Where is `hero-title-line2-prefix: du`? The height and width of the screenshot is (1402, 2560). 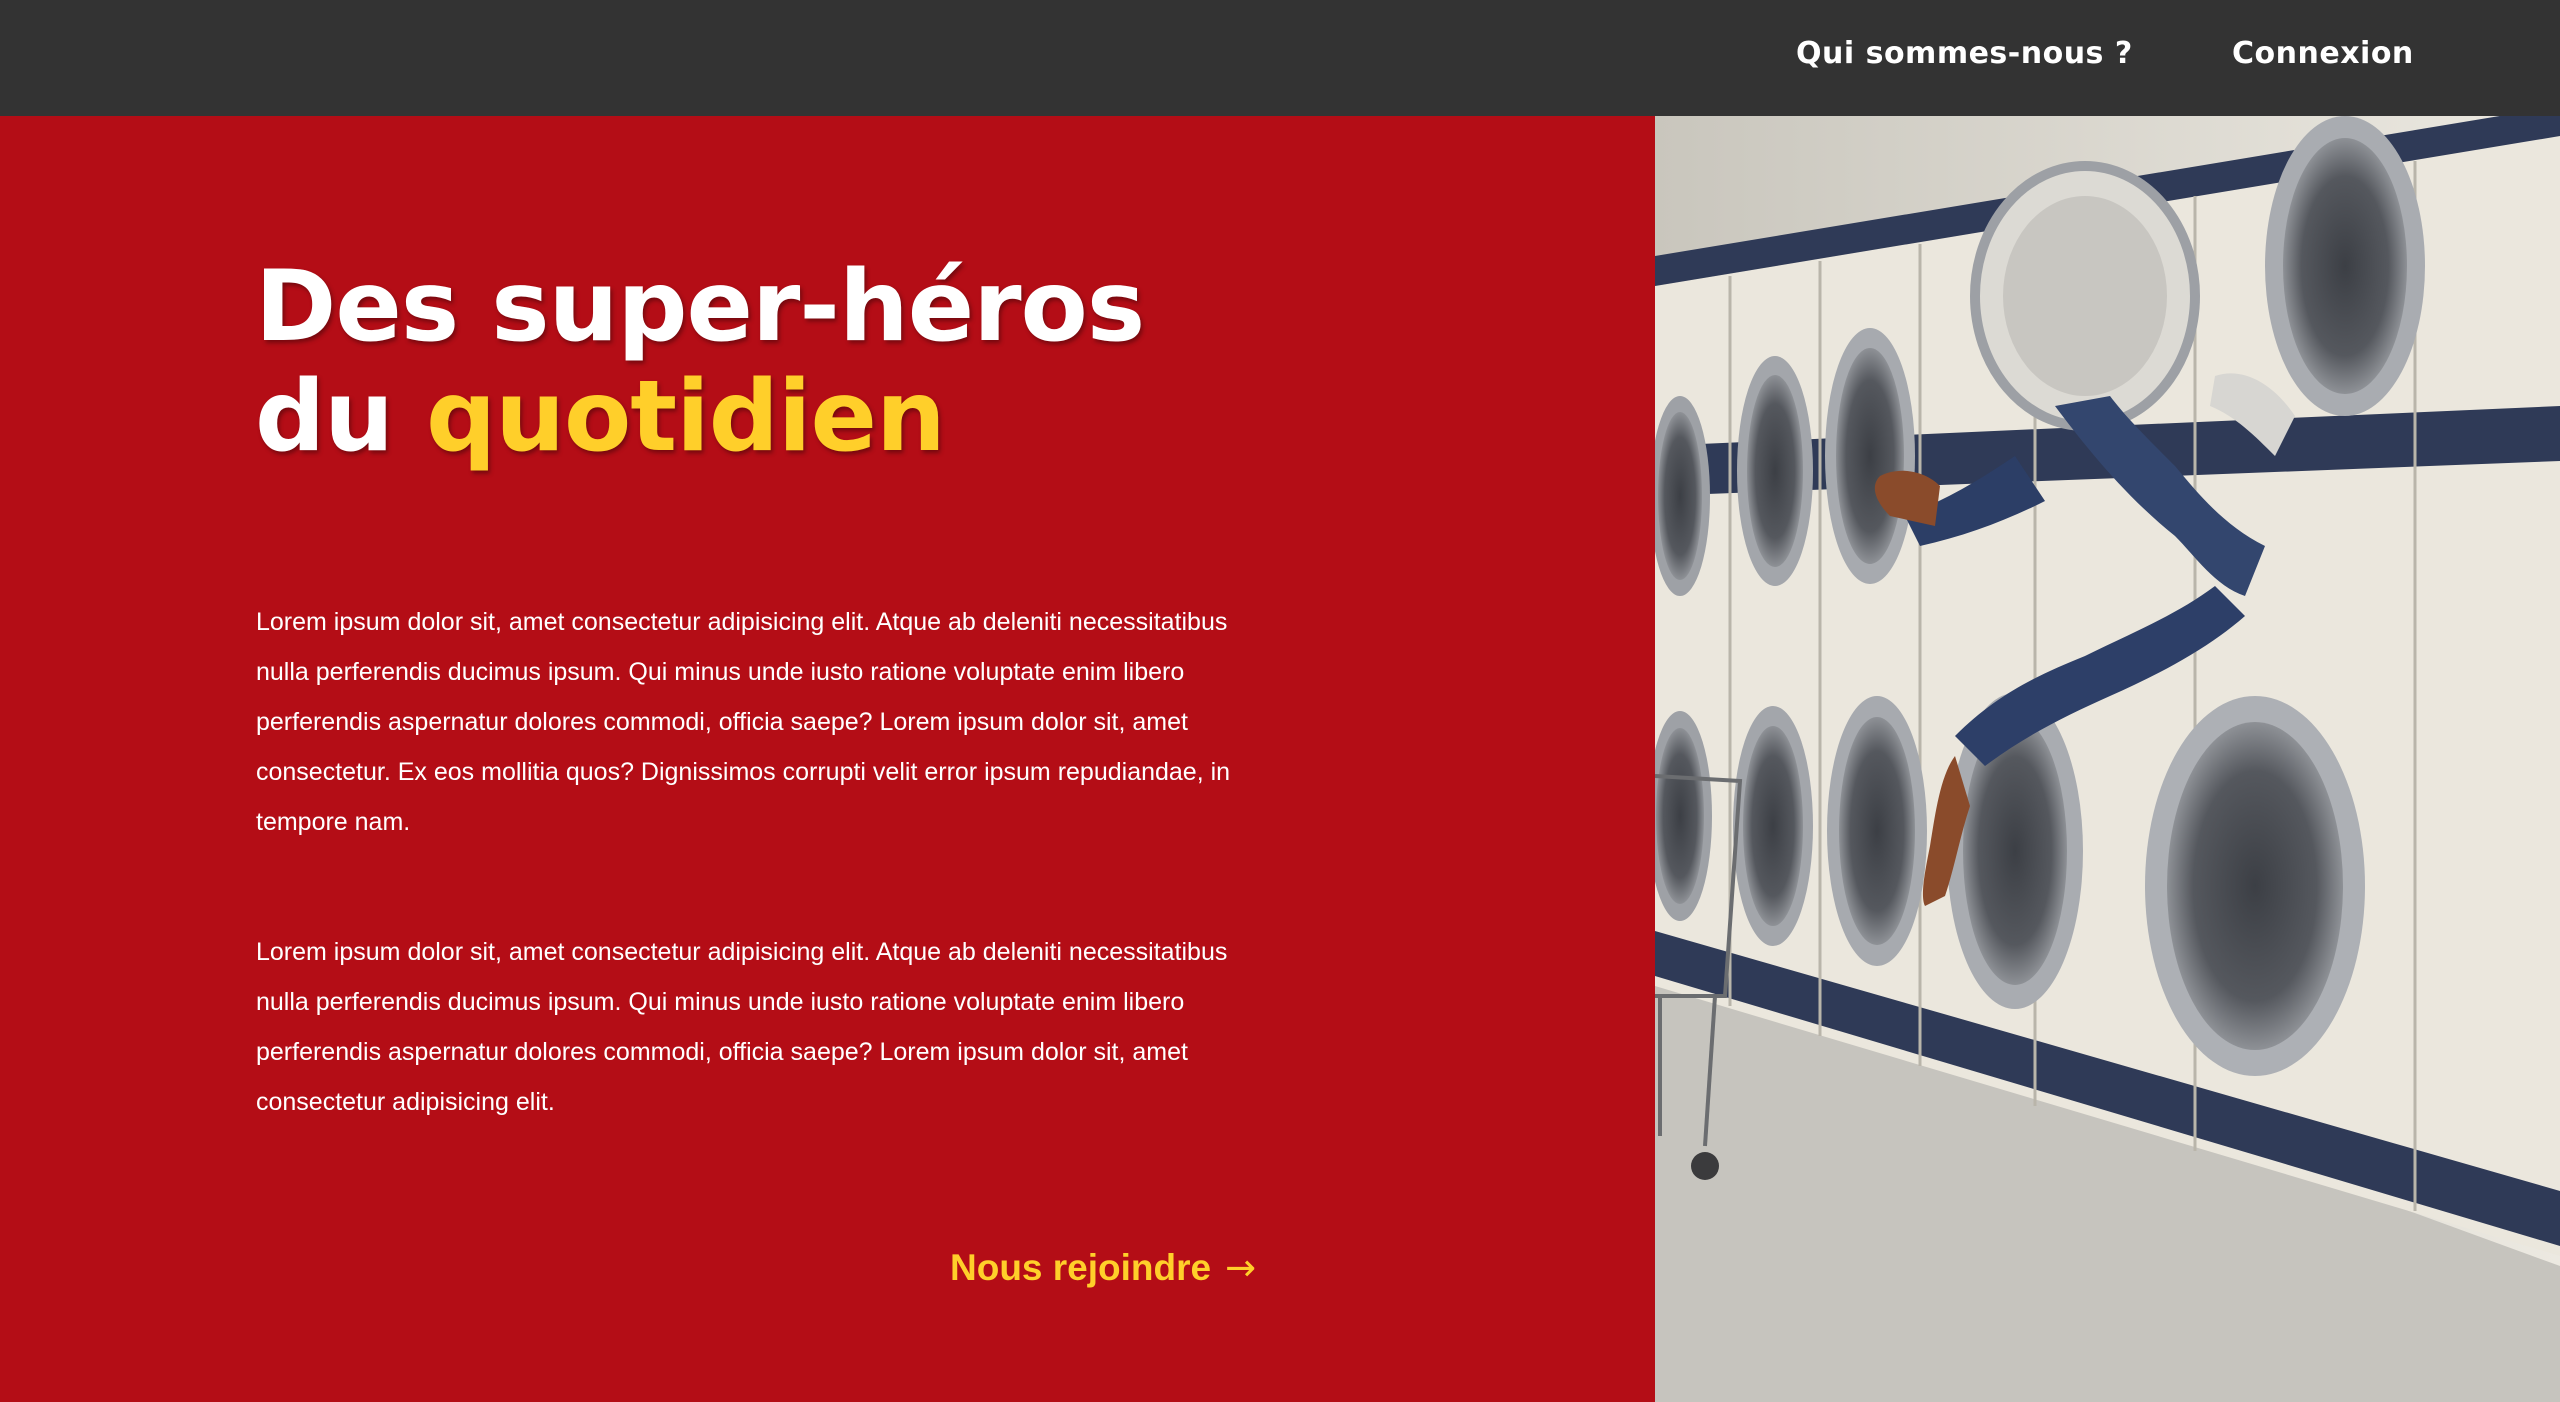
hero-title-line2-prefix: du is located at coordinates (341, 417).